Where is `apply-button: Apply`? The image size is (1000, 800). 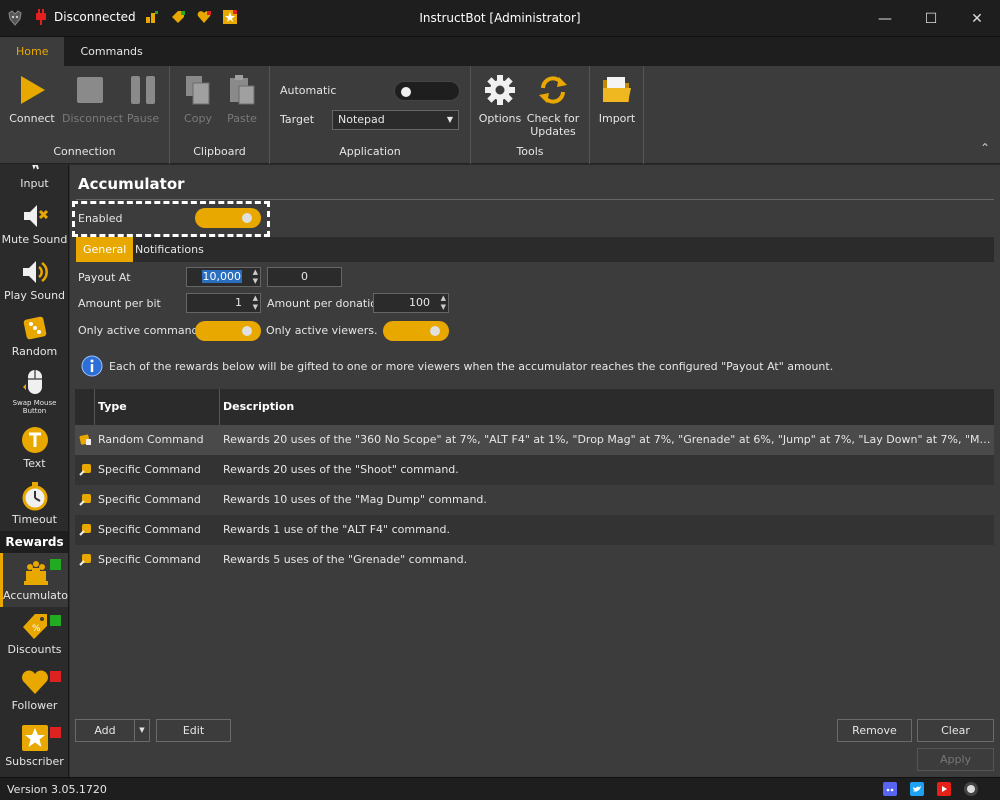 apply-button: Apply is located at coordinates (955, 759).